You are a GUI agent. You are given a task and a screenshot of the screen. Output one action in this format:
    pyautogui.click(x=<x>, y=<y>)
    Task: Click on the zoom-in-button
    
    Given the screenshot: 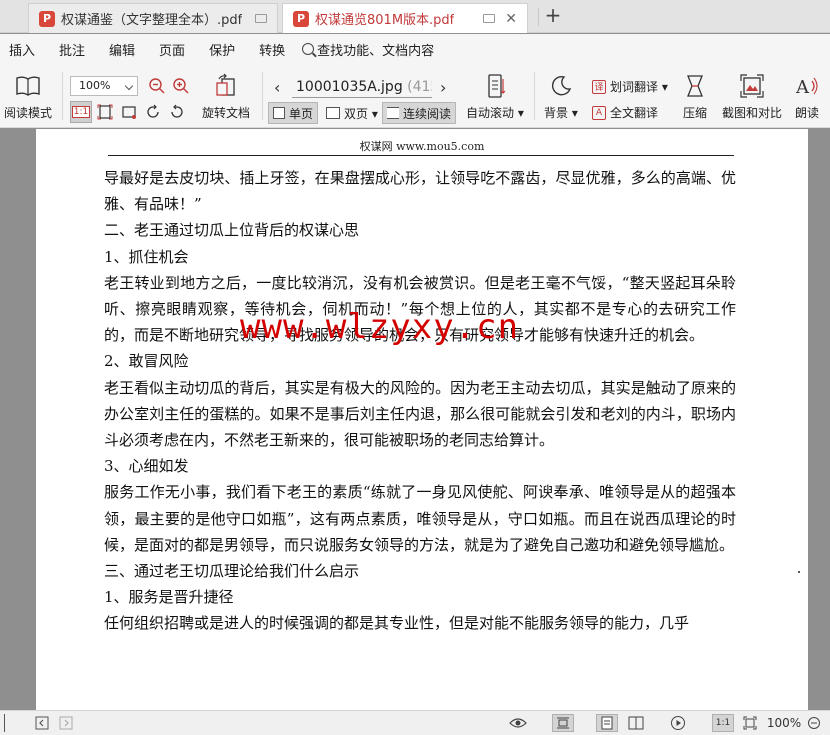 What is the action you would take?
    pyautogui.click(x=181, y=86)
    